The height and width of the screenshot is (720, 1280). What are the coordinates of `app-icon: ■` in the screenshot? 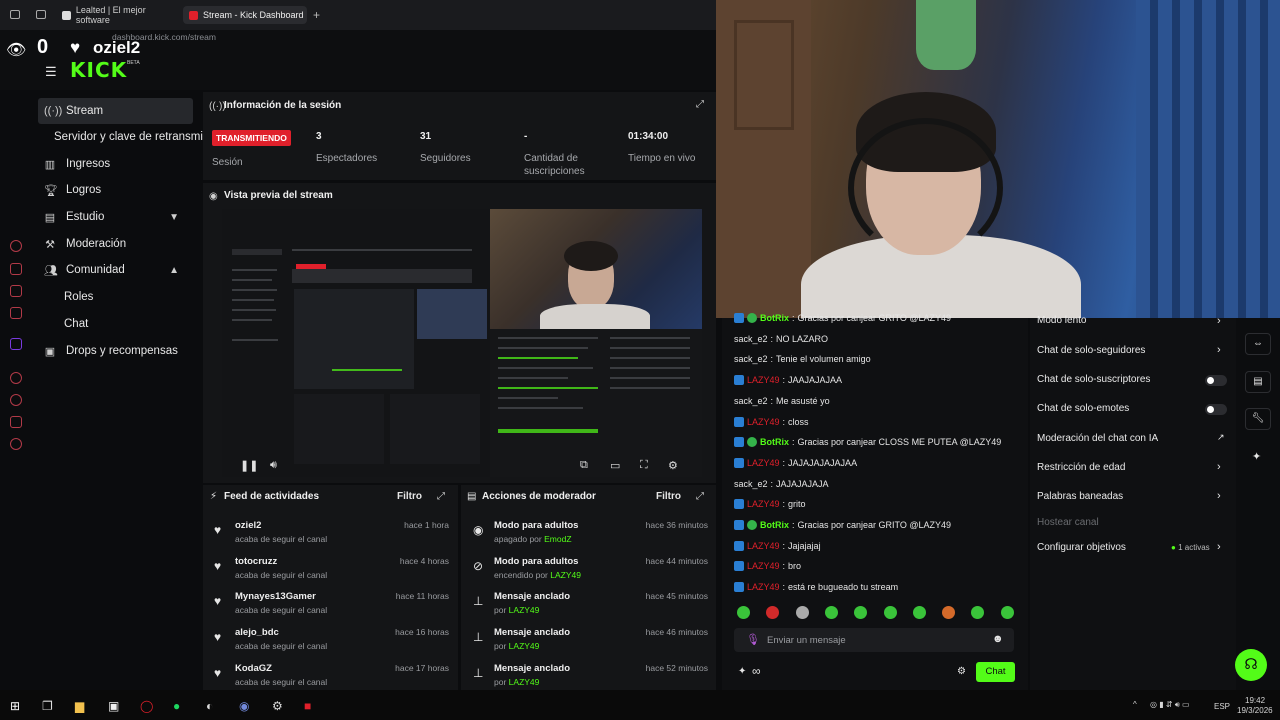 It's located at (307, 706).